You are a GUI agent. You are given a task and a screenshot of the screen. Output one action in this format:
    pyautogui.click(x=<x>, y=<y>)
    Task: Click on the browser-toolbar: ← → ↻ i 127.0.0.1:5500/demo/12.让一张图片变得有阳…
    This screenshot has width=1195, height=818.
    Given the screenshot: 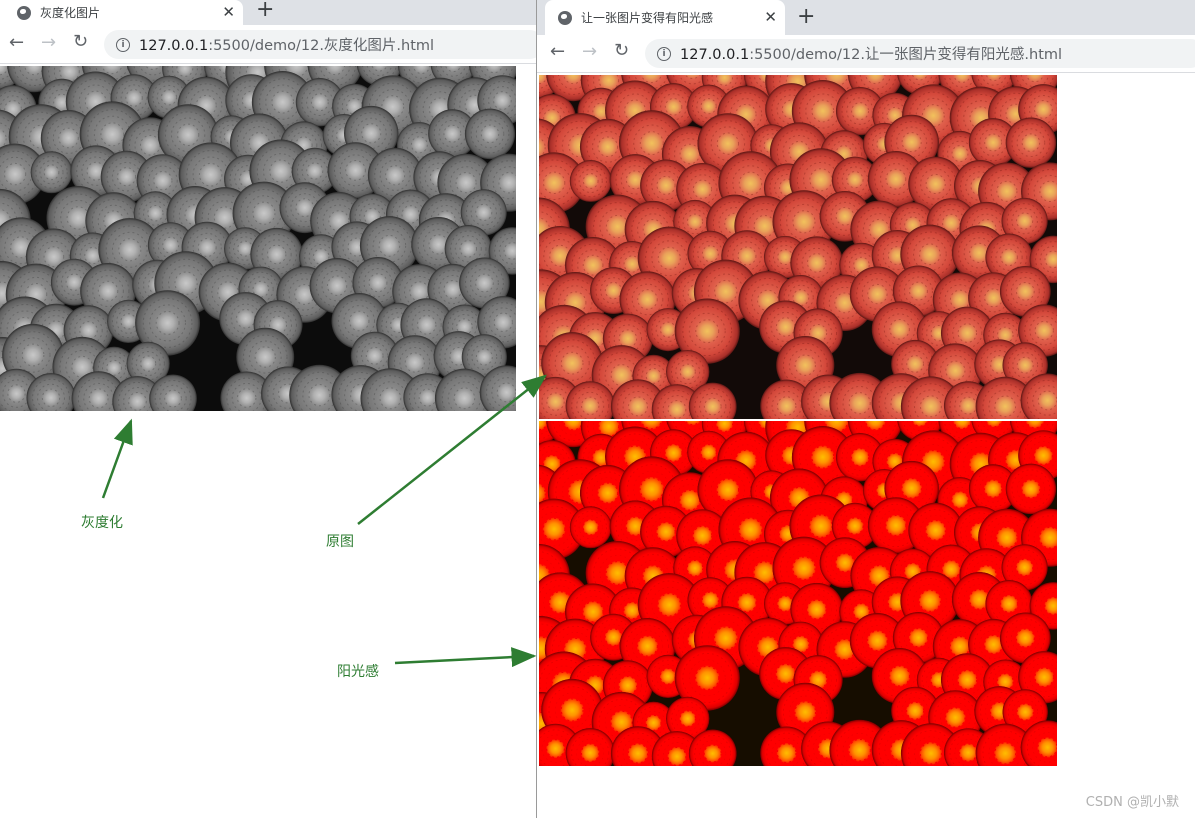 What is the action you would take?
    pyautogui.click(x=866, y=54)
    